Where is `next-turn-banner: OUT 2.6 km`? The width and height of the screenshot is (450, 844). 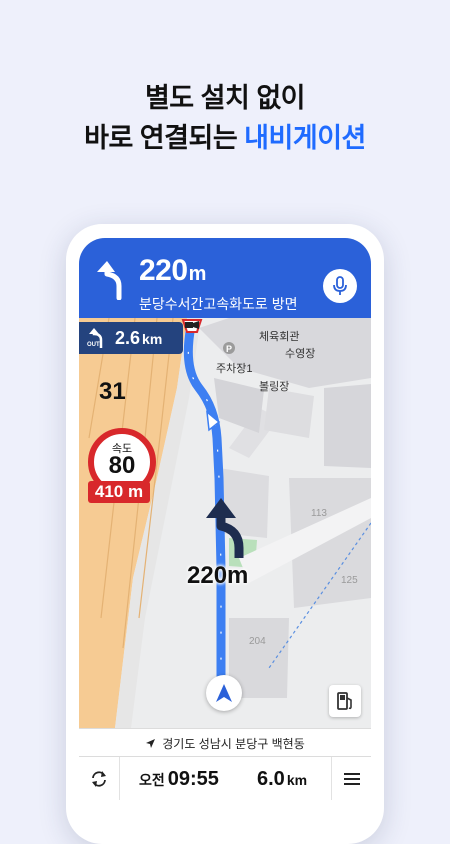
next-turn-banner: OUT 2.6 km is located at coordinates (131, 338).